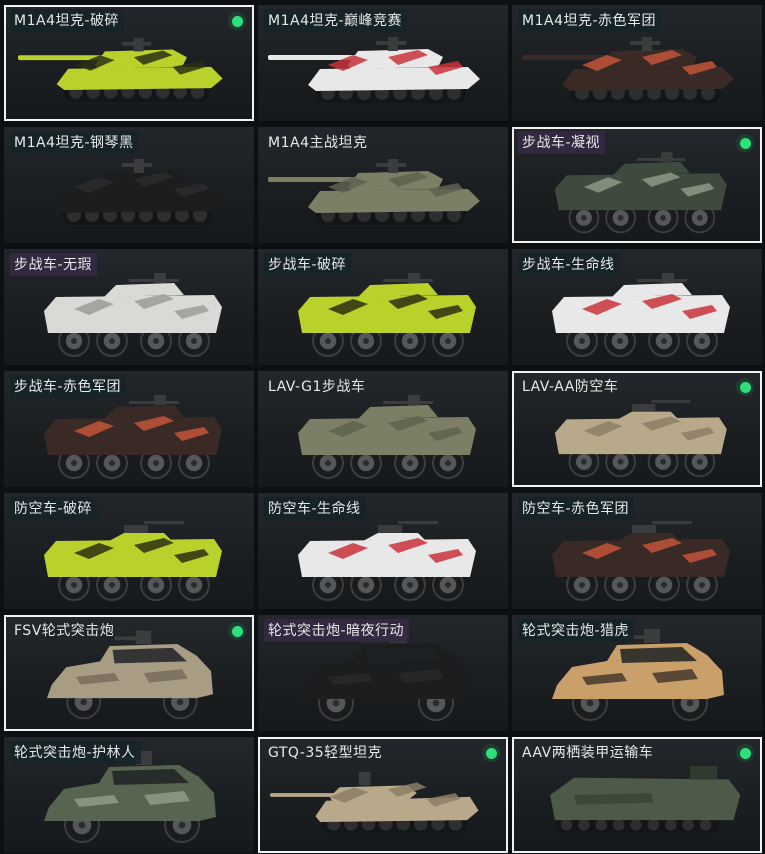 The height and width of the screenshot is (854, 765). Describe the element at coordinates (637, 307) in the screenshot. I see `skin-card: 步战车-生命线` at that location.